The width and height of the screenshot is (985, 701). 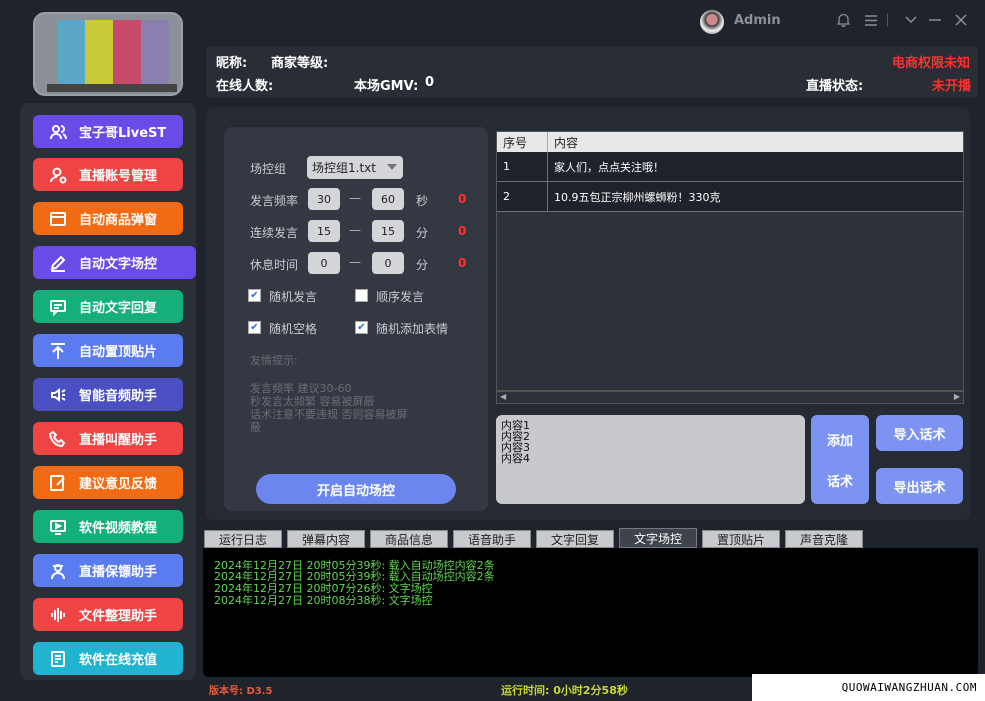 I want to click on tab-danmaku: 弹幕内容, so click(x=326, y=539).